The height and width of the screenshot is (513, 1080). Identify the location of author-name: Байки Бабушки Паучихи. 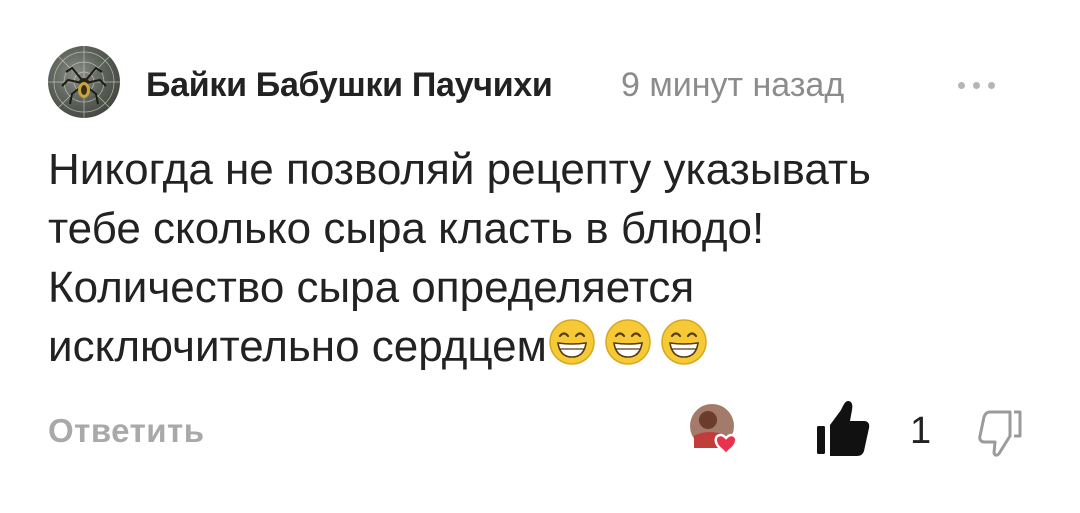
(349, 85).